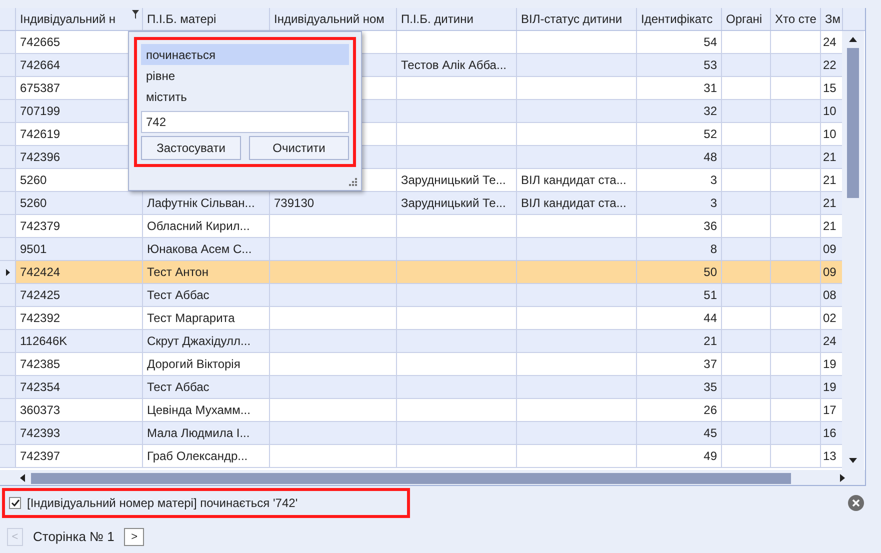 The width and height of the screenshot is (881, 553). I want to click on column-header: Індивідуальний ном, so click(333, 19).